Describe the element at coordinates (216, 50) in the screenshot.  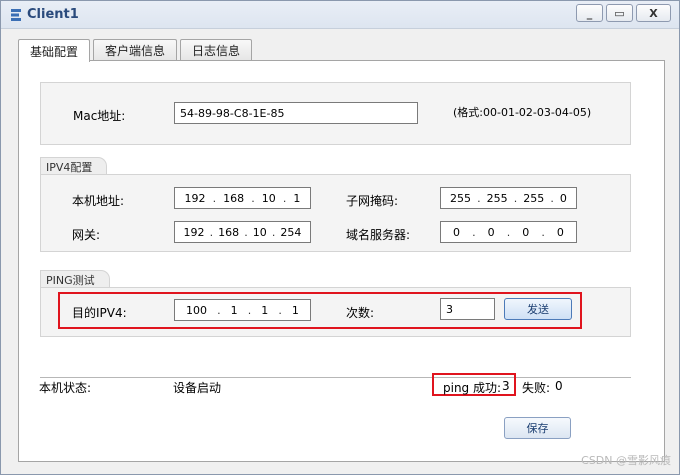
I see `tab-log-info: 日志信息` at that location.